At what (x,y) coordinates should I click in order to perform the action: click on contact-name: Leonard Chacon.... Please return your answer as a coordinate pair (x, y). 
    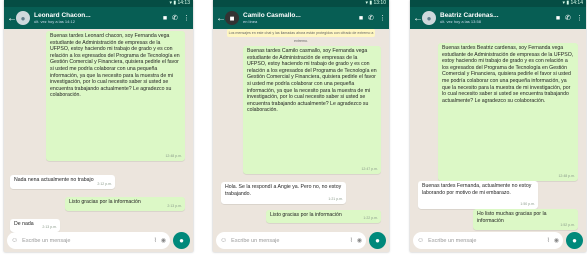
    Looking at the image, I should click on (62, 15).